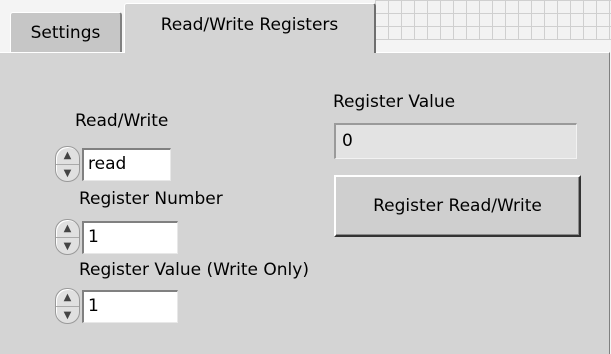  Describe the element at coordinates (122, 121) in the screenshot. I see `read-write-label: Read/Write` at that location.